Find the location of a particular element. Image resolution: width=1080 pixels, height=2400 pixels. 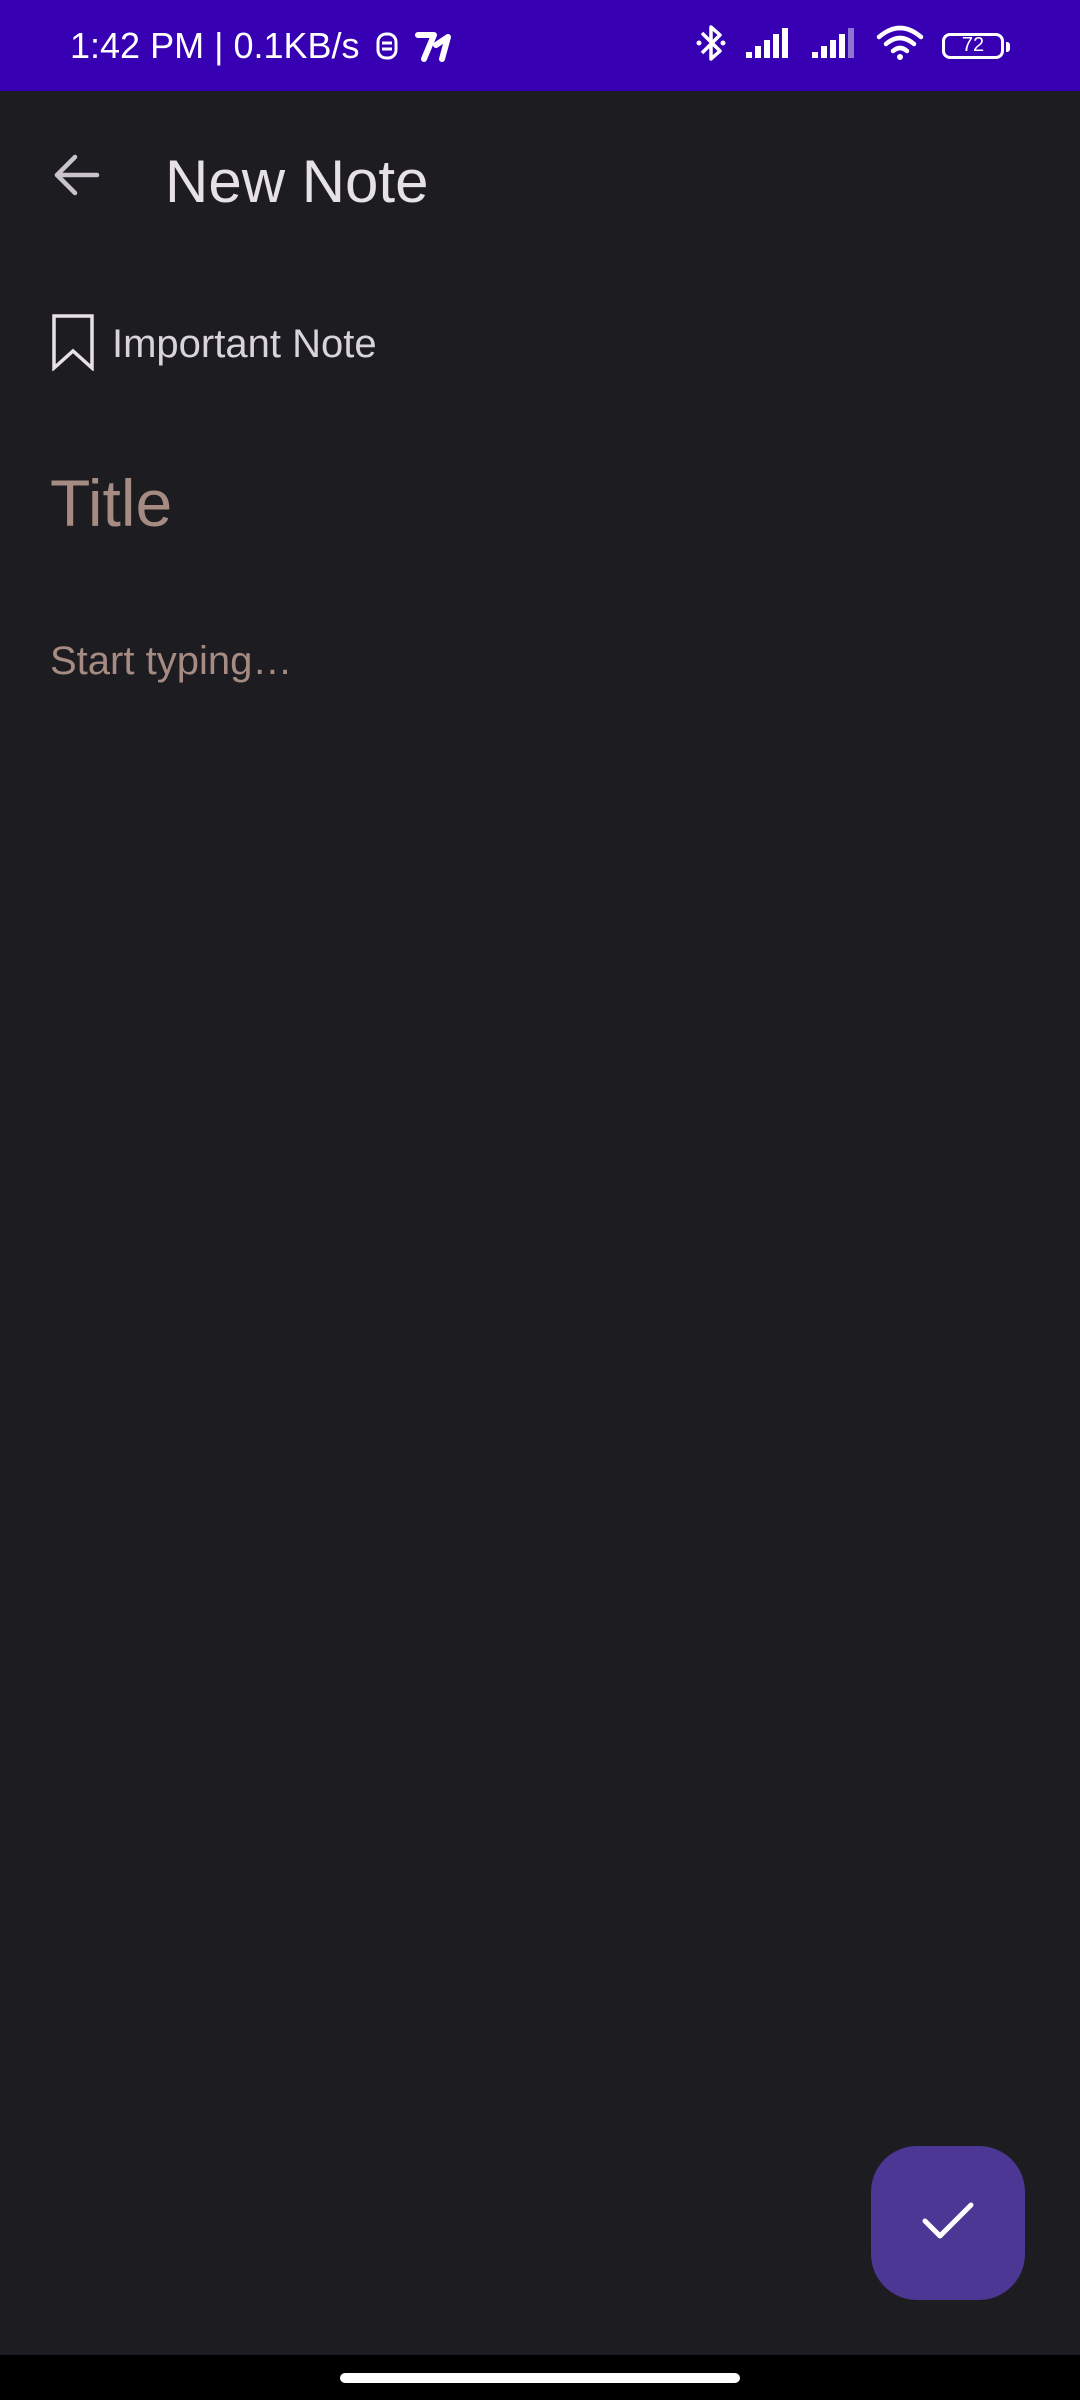

signal-icon is located at coordinates (768, 45).